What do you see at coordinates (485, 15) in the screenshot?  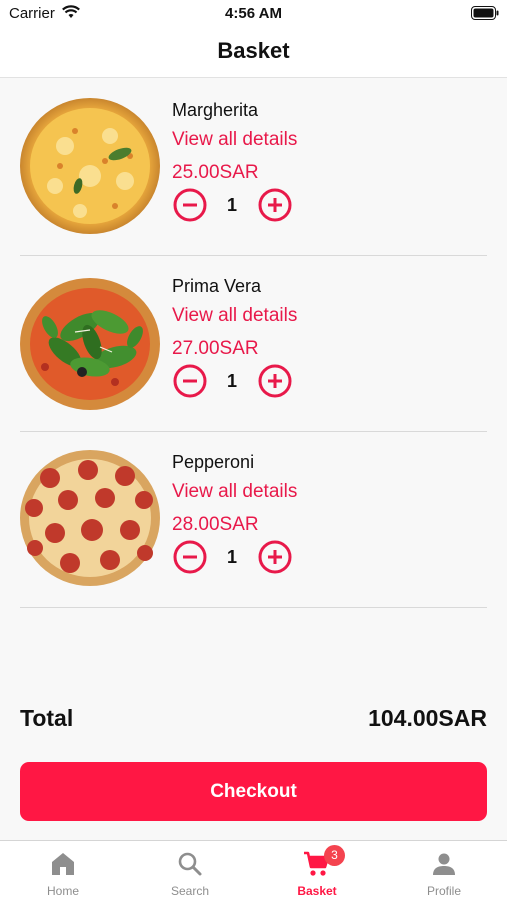 I see `battery-icon` at bounding box center [485, 15].